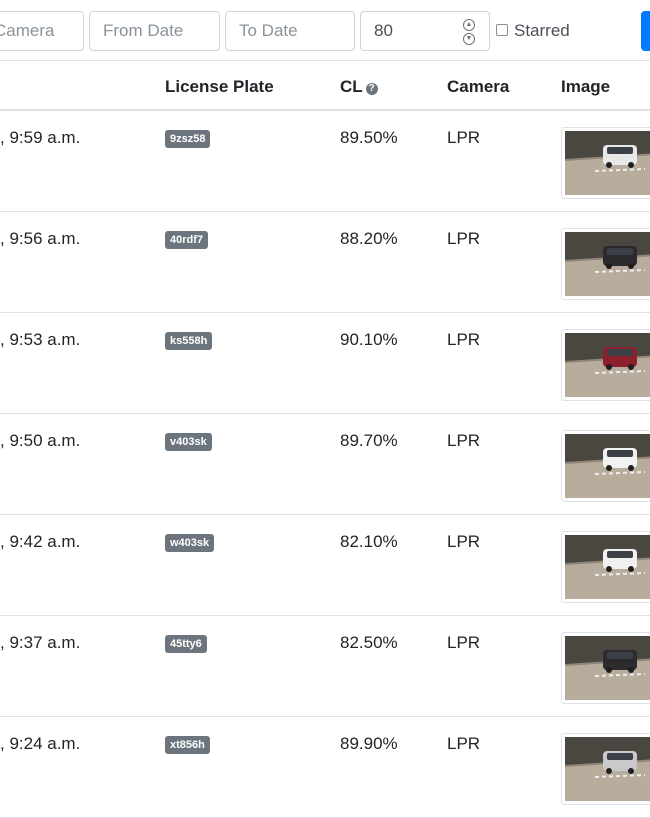 This screenshot has width=650, height=818. Describe the element at coordinates (502, 30) in the screenshot. I see `starred-checkbox` at that location.